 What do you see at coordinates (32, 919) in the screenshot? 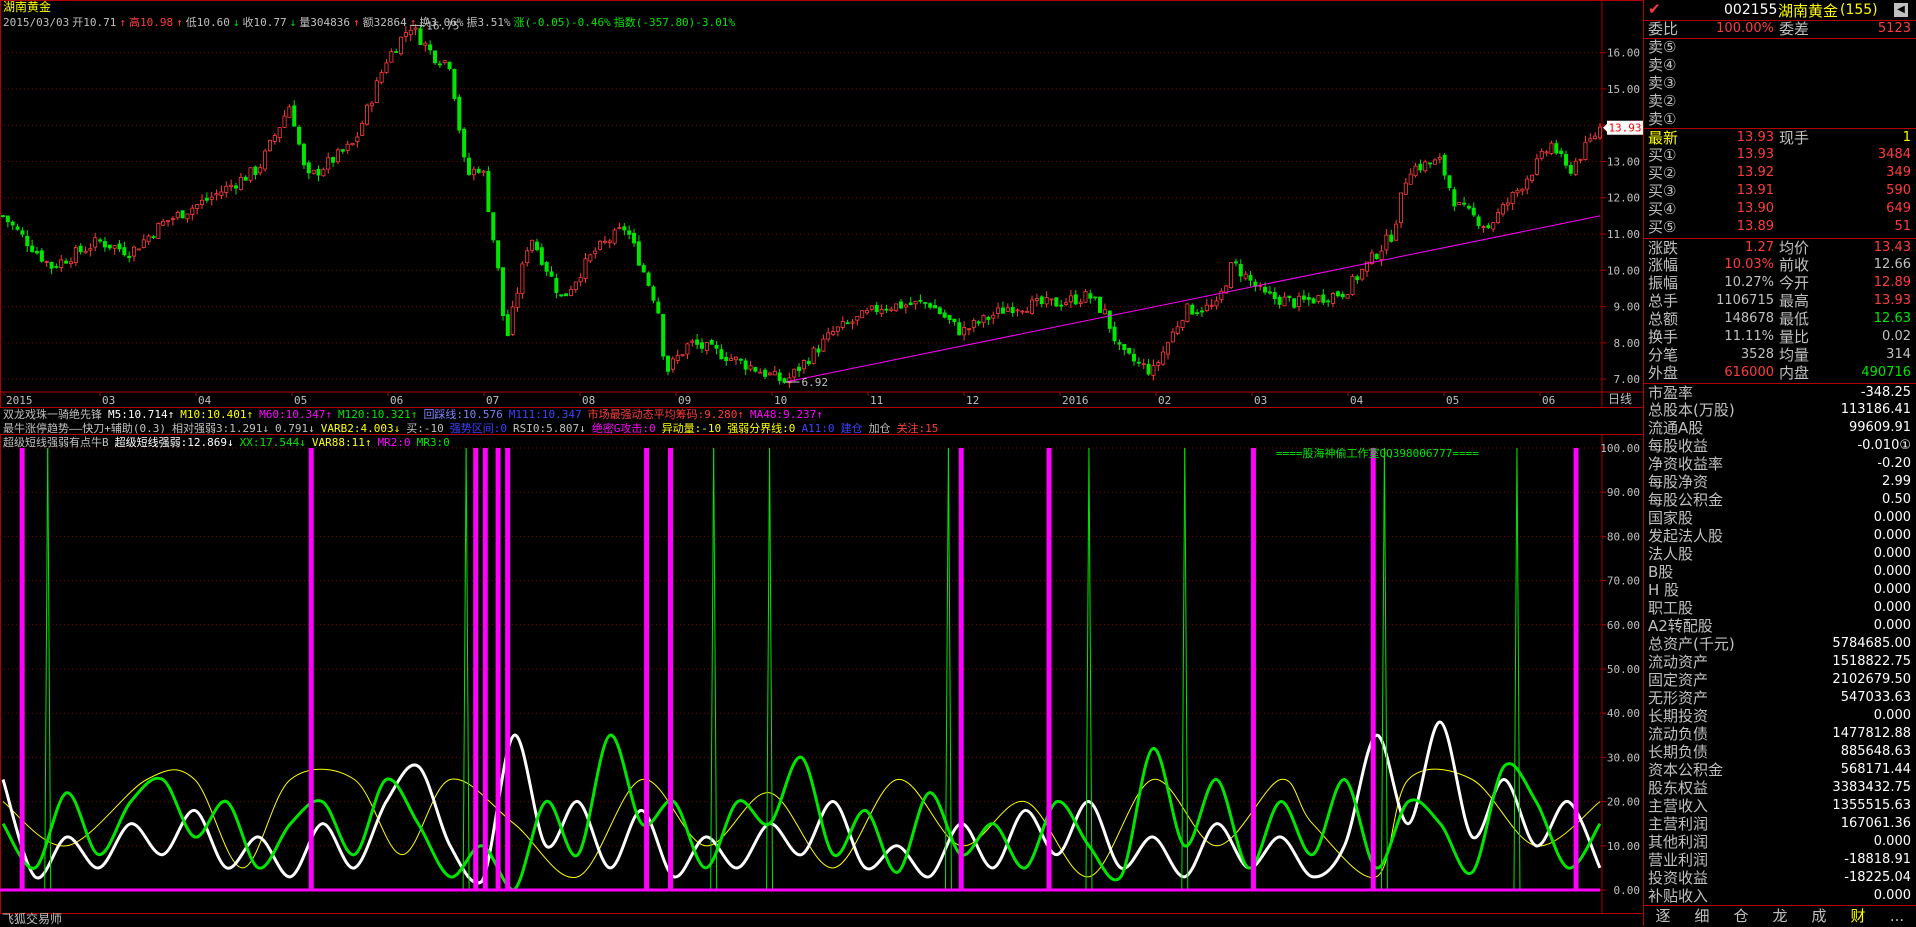
I see `app-name-footer: 飞狐交易师` at bounding box center [32, 919].